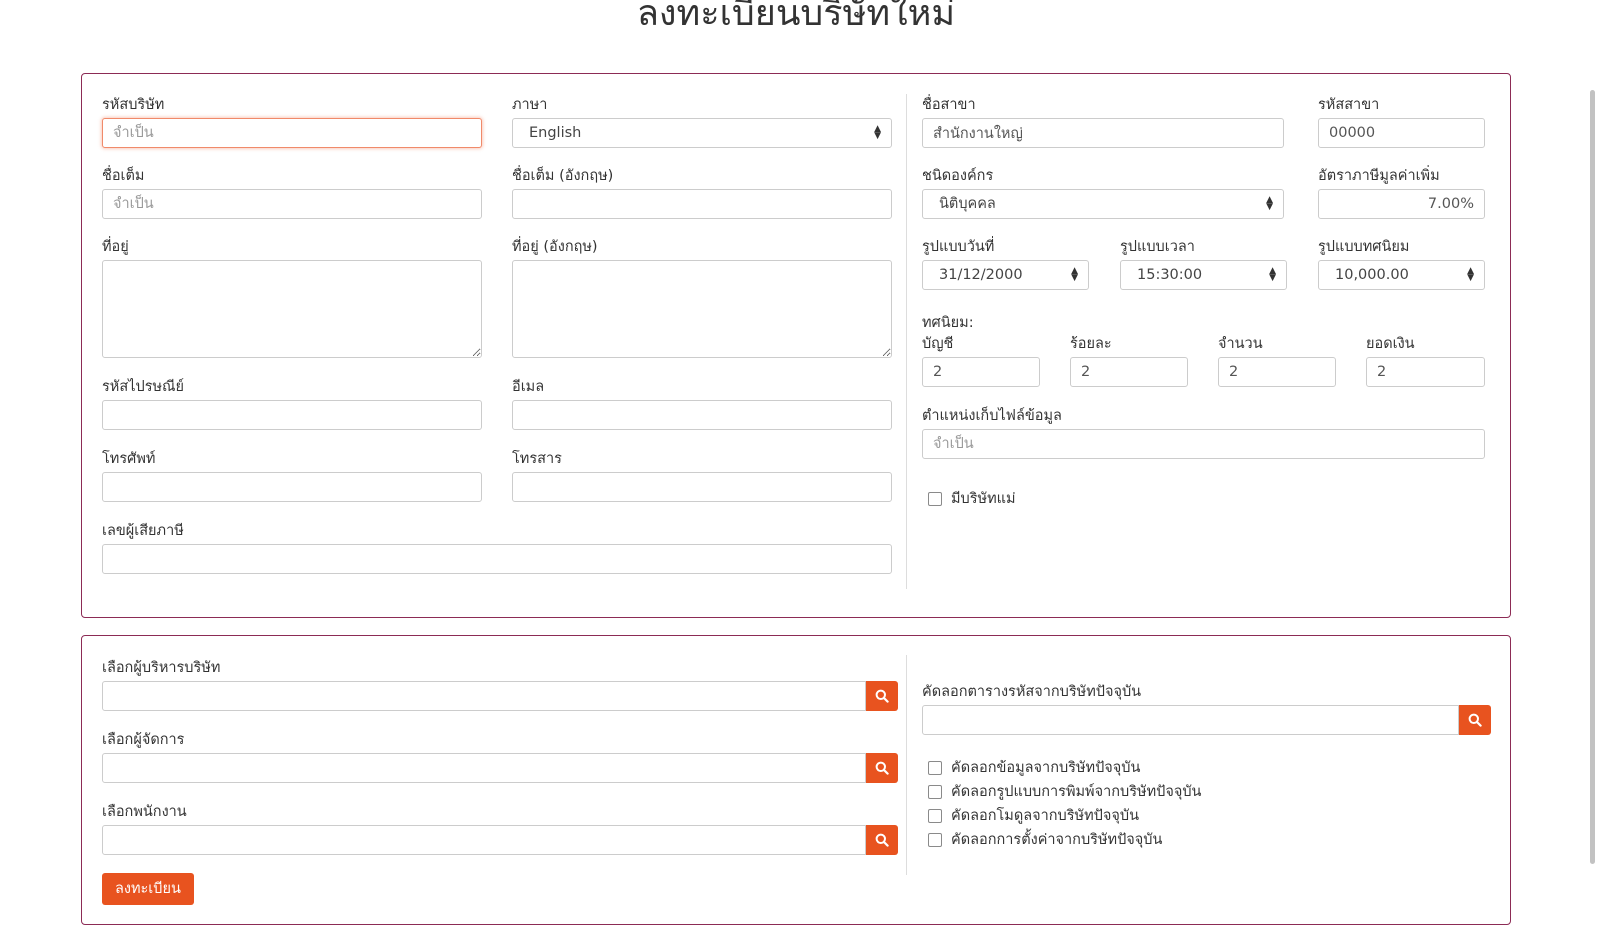 The image size is (1600, 925). Describe the element at coordinates (1364, 247) in the screenshot. I see `decimal-format-label: รูปแบบทศนิยม` at that location.